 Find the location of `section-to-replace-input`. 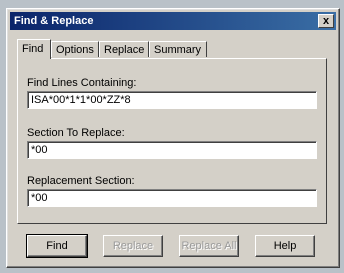

section-to-replace-input is located at coordinates (172, 150).